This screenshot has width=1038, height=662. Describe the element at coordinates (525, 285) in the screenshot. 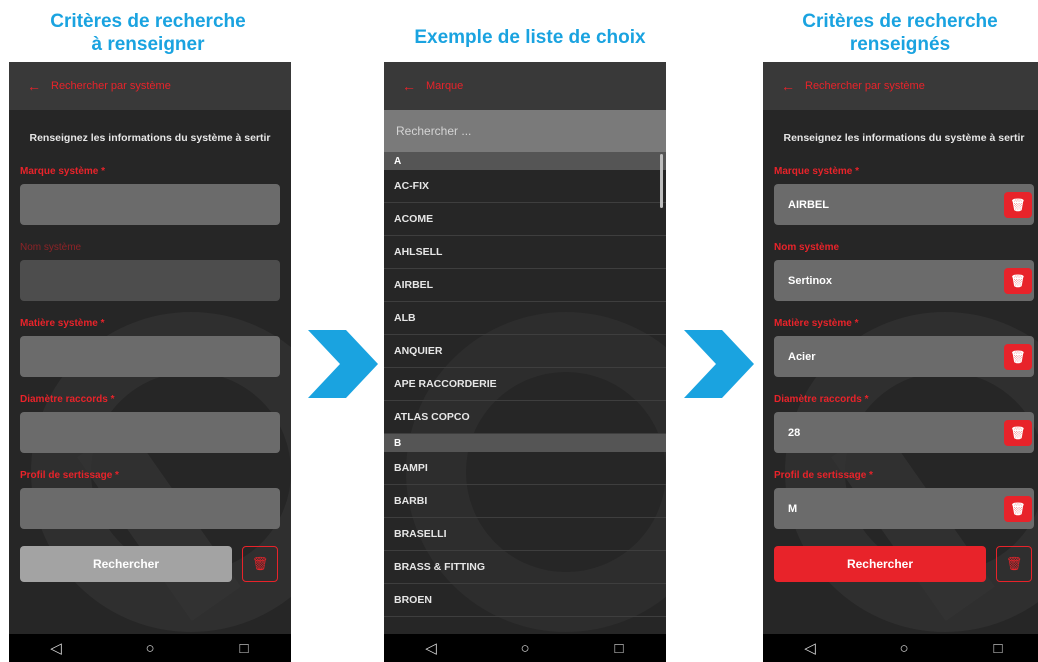

I see `list-item: AIRBEL` at that location.